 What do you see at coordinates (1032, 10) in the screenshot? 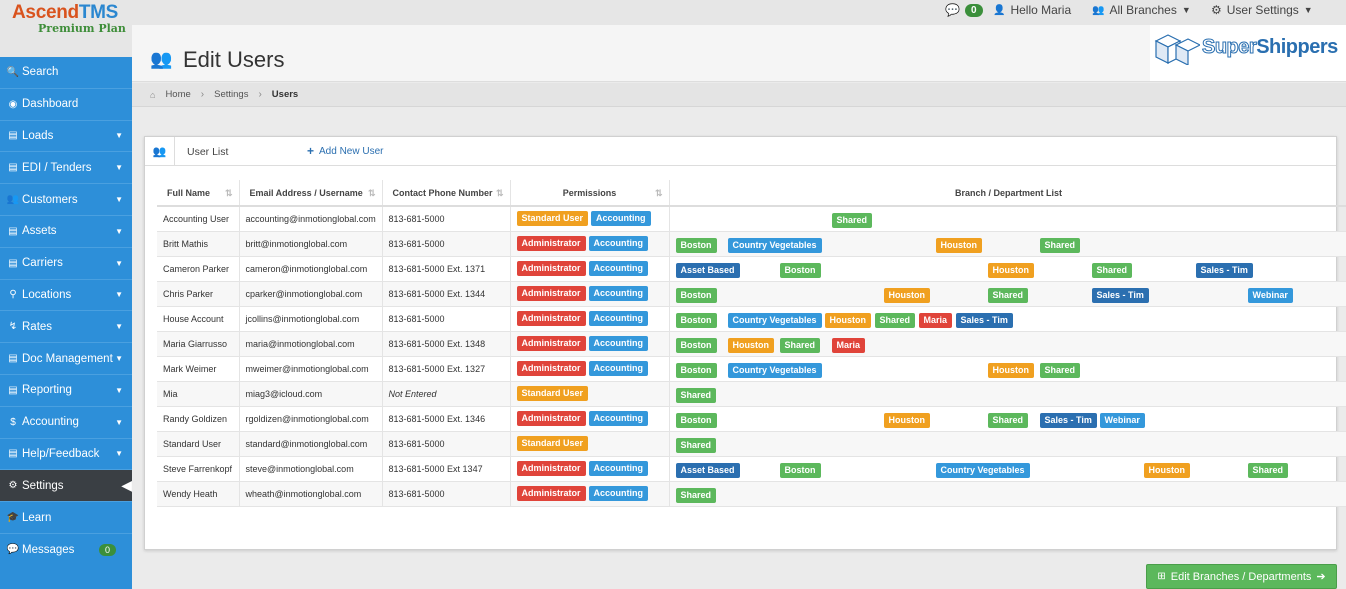
I see `user-greeting: 👤 Hello Maria` at bounding box center [1032, 10].